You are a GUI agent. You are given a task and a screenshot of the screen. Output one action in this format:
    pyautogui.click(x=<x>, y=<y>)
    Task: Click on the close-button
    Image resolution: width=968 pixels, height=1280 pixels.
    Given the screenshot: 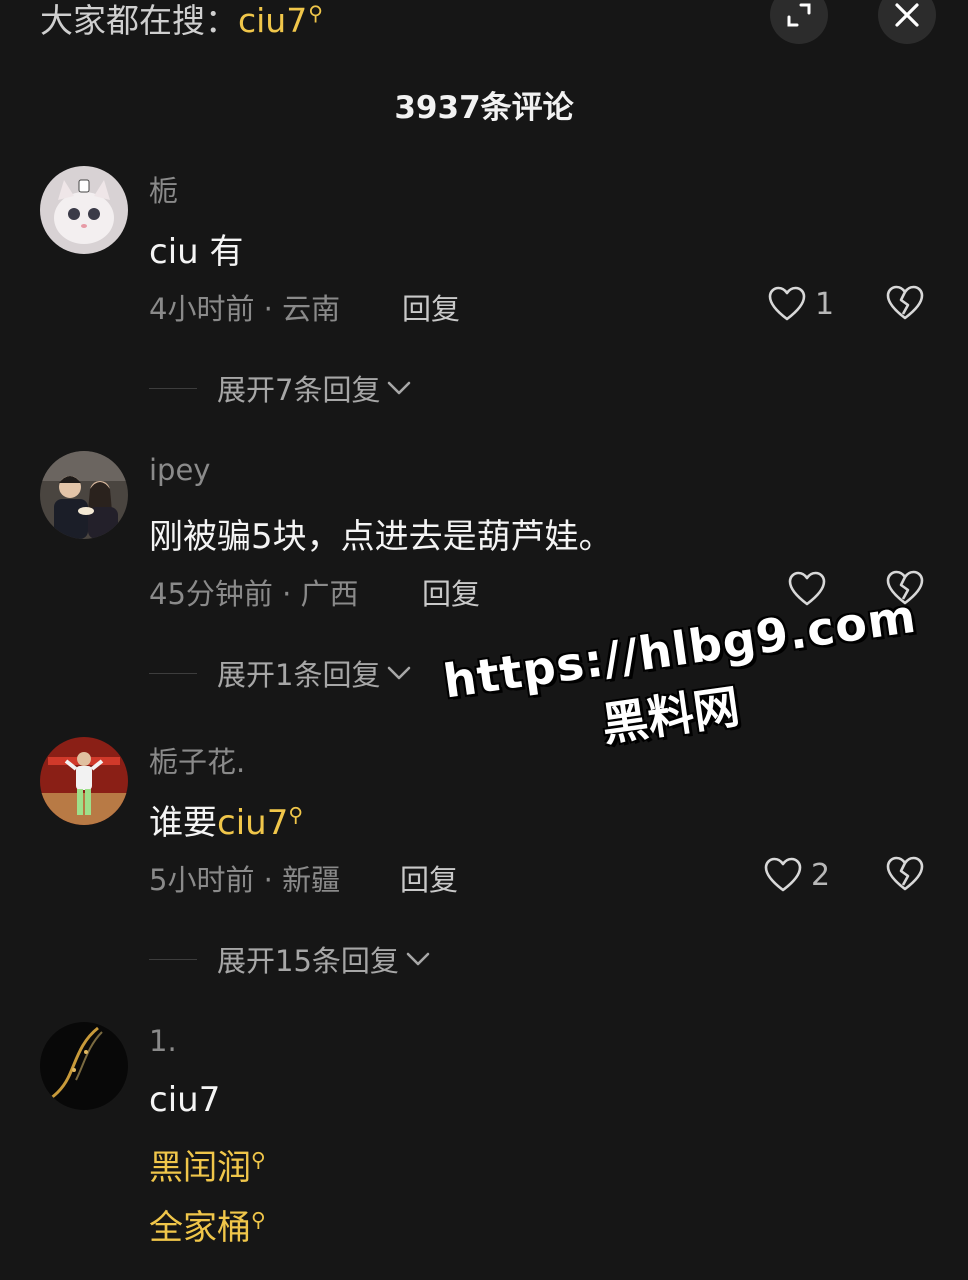 What is the action you would take?
    pyautogui.click(x=907, y=22)
    